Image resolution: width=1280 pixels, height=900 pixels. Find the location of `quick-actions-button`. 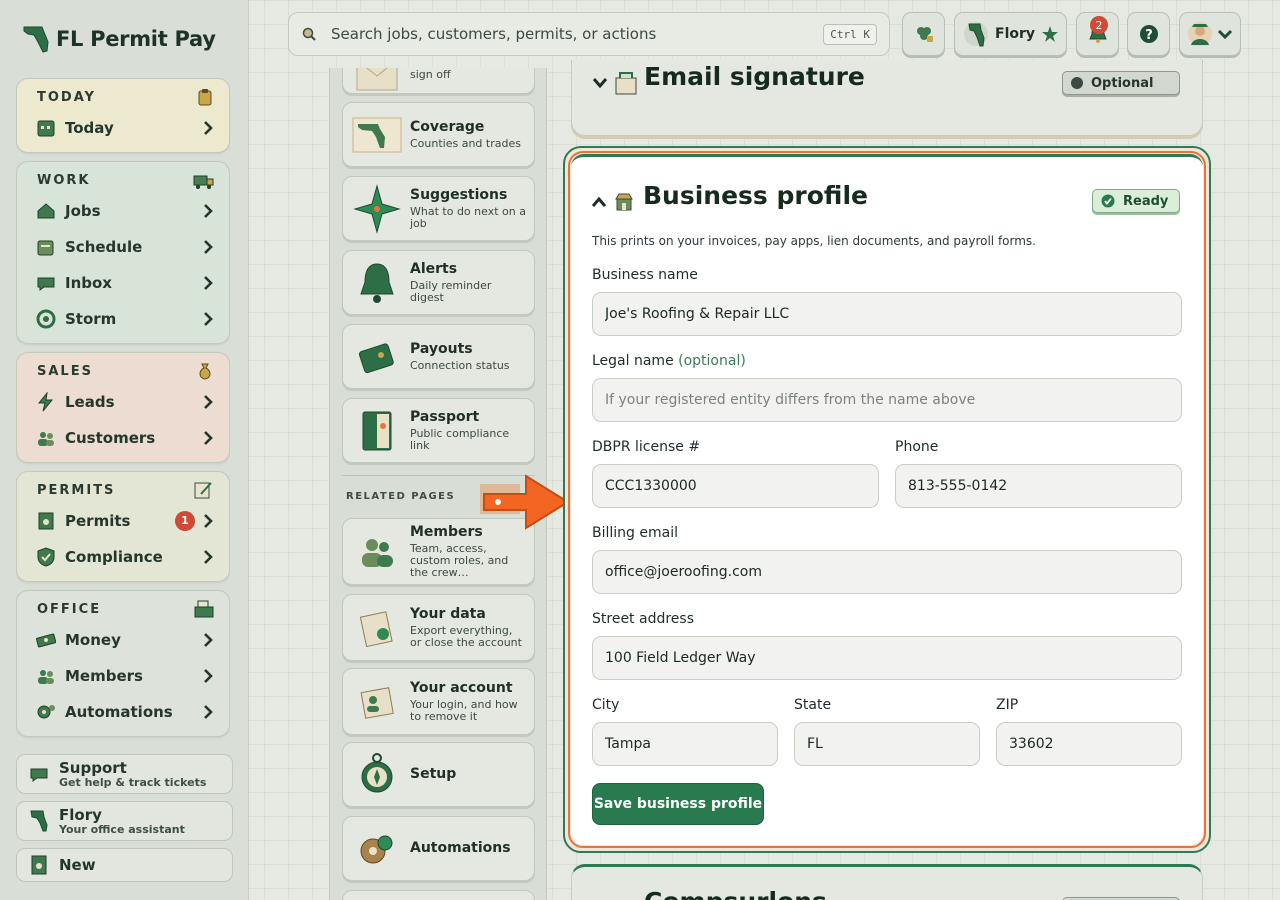

quick-actions-button is located at coordinates (923, 34).